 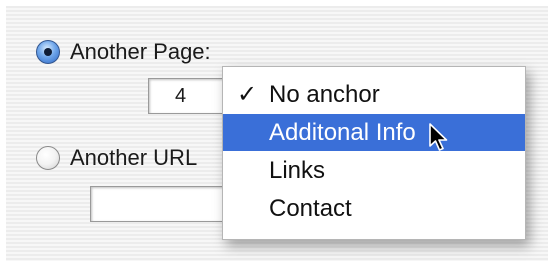 What do you see at coordinates (342, 132) in the screenshot?
I see `menu-item-label: Additonal Info` at bounding box center [342, 132].